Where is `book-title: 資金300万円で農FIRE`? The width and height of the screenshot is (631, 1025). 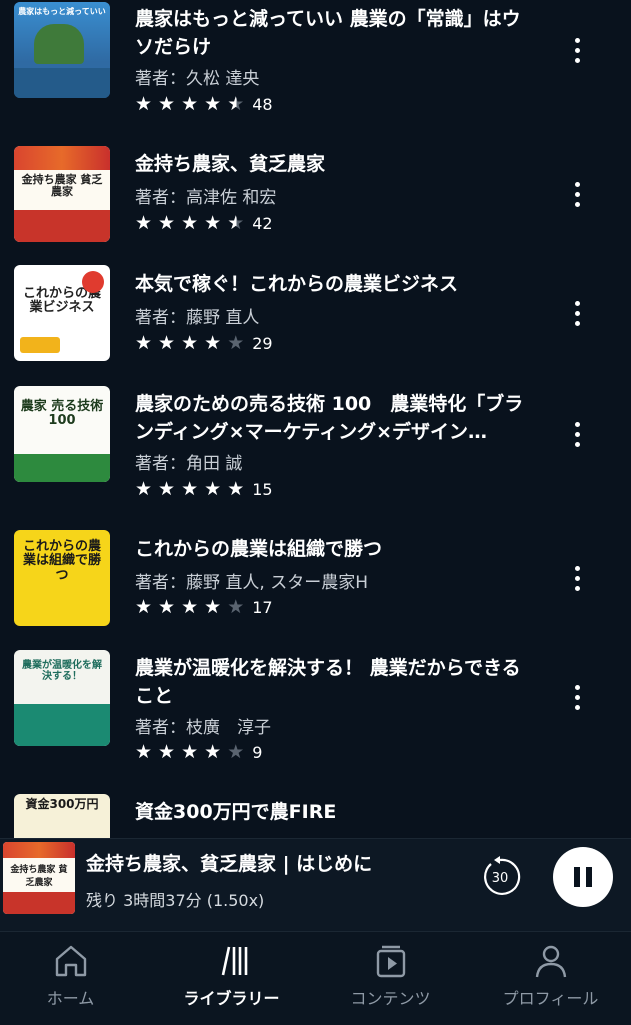 book-title: 資金300万円で農FIRE is located at coordinates (335, 812).